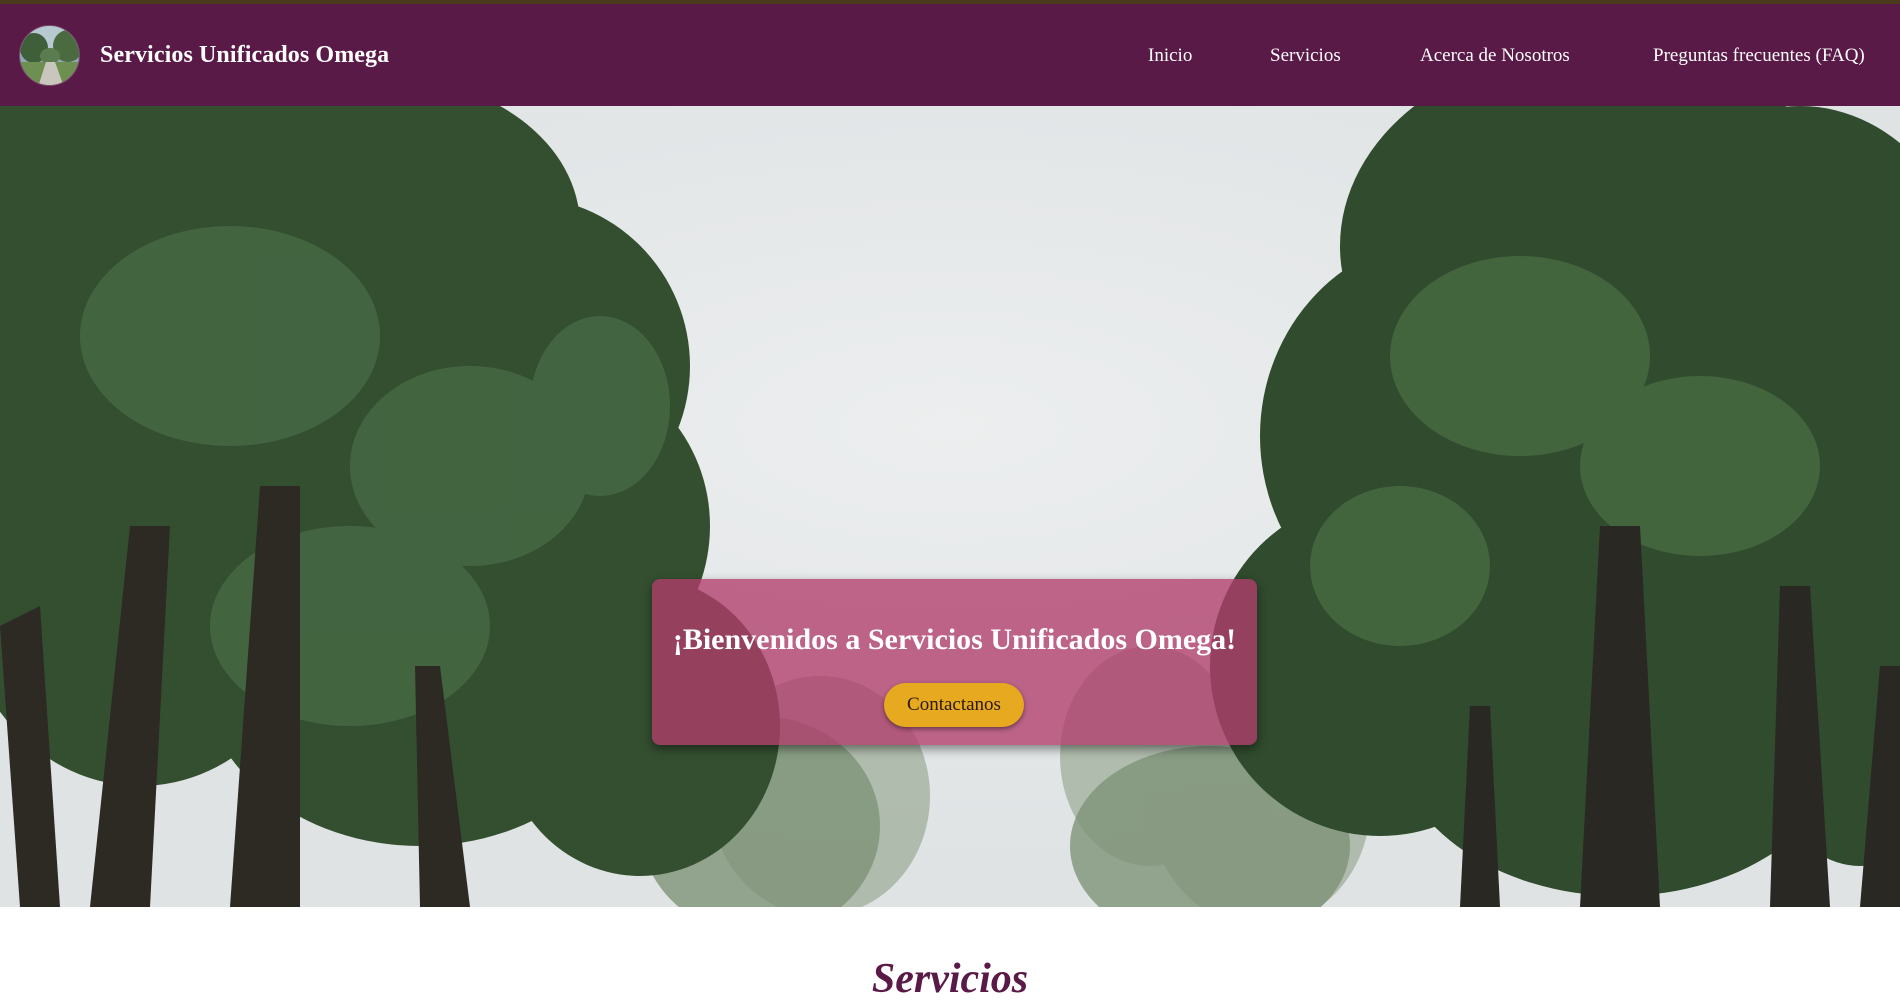 The image size is (1900, 1003). Describe the element at coordinates (1759, 56) in the screenshot. I see `nav-faq: Preguntas frecuentes (FAQ)` at that location.